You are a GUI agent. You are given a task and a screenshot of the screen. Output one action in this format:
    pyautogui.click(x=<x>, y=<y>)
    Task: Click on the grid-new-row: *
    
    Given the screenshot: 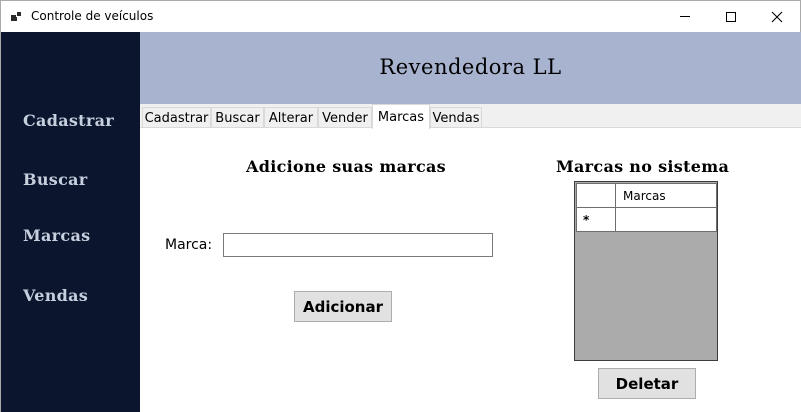 What is the action you would take?
    pyautogui.click(x=646, y=219)
    